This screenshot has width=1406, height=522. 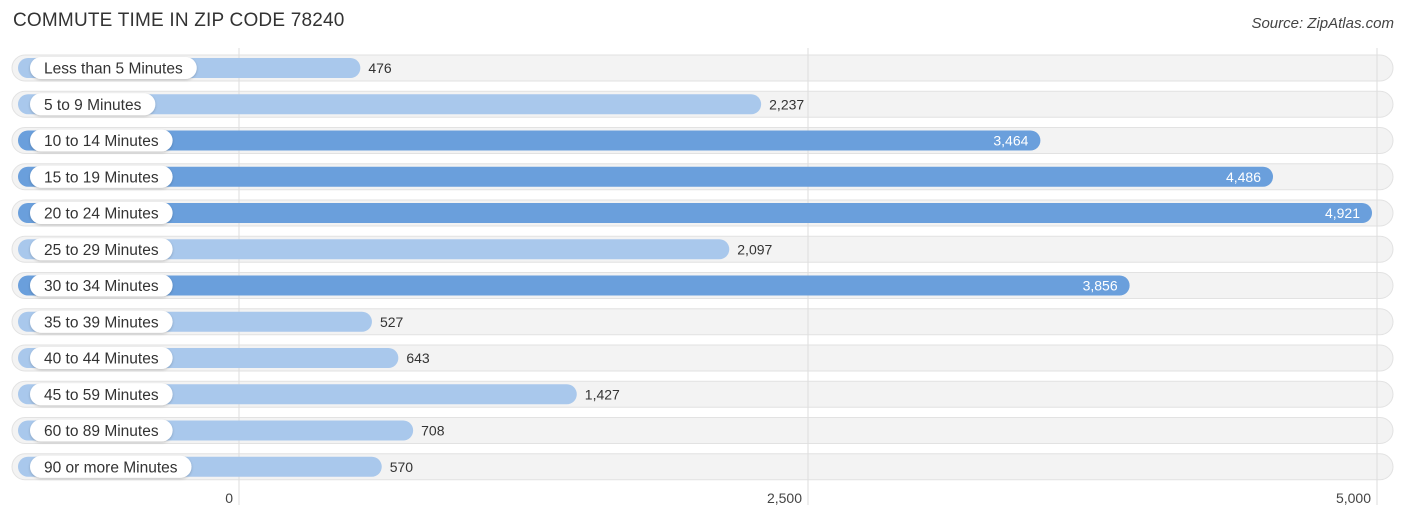 I want to click on bar-row: Less than 5 Minutes 476, so click(x=205, y=68).